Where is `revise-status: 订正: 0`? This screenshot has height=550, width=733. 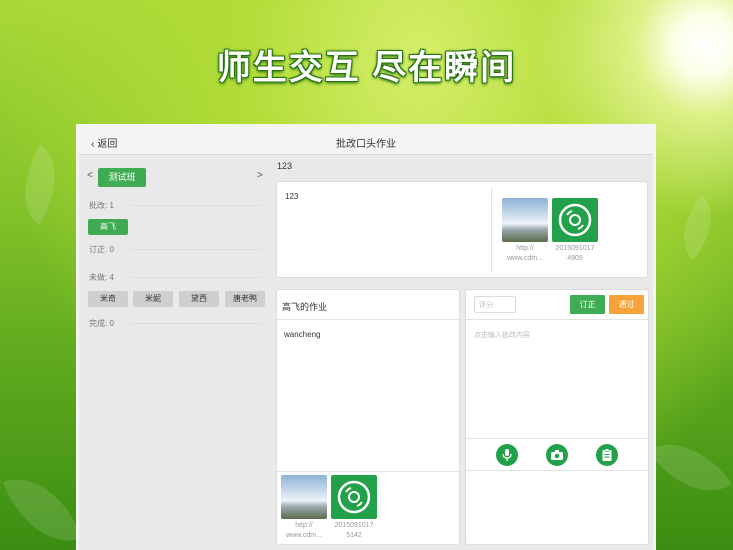 revise-status: 订正: 0 is located at coordinates (175, 249).